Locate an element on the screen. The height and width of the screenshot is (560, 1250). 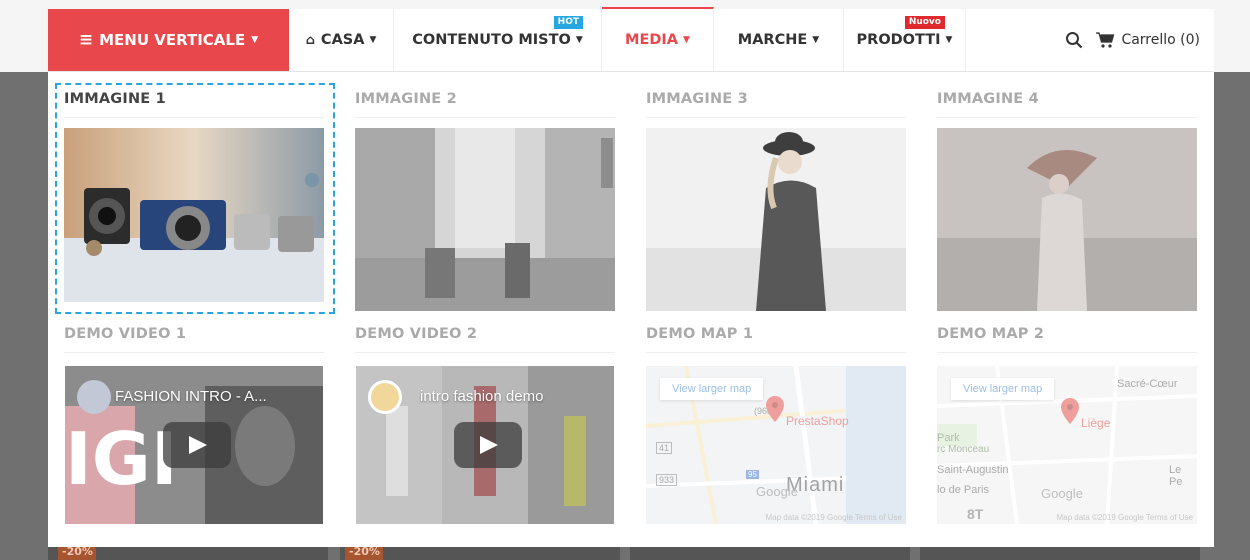
image-column-2: IMMAGINE 2 is located at coordinates (485, 99).